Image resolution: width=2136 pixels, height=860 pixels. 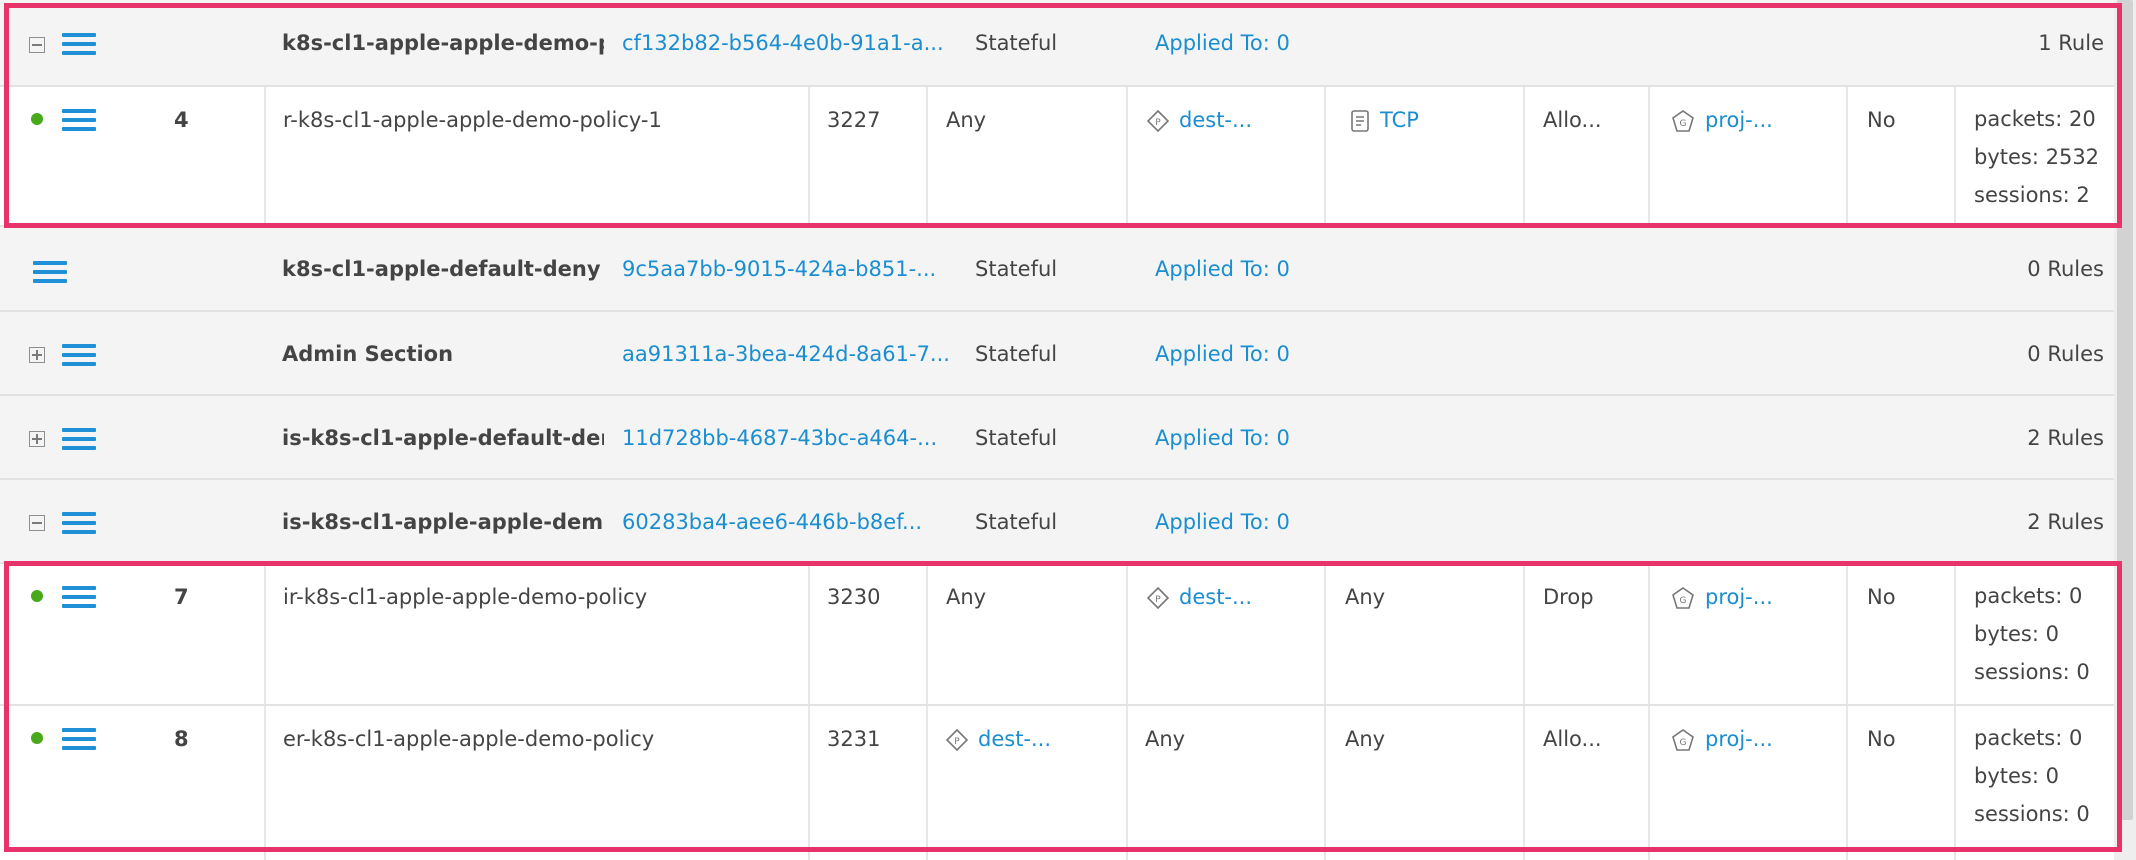 I want to click on bytes-stat: bytes: 2532, so click(x=2037, y=157).